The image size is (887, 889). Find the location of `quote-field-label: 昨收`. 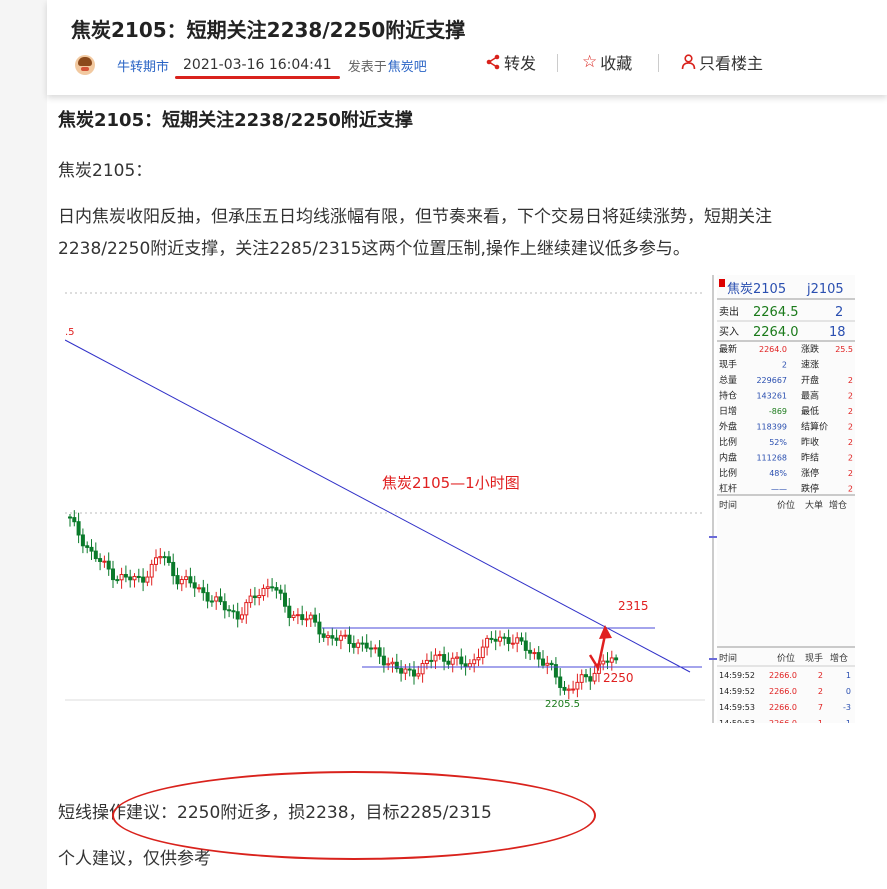

quote-field-label: 昨收 is located at coordinates (810, 442).